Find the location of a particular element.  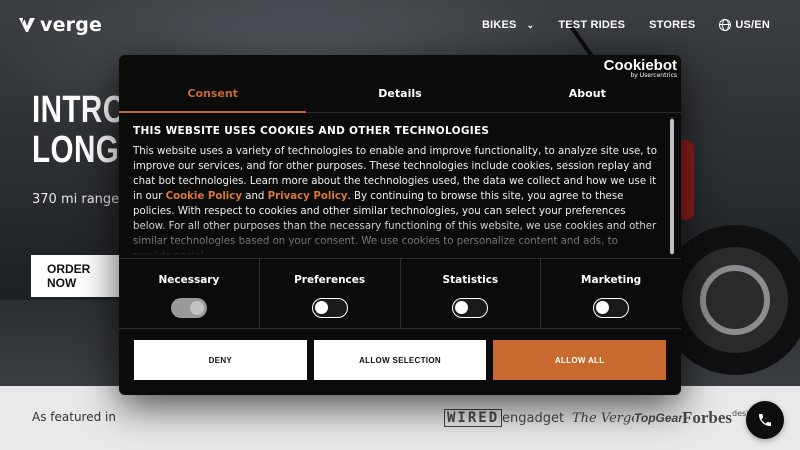

motorcycle-rim is located at coordinates (735, 300).